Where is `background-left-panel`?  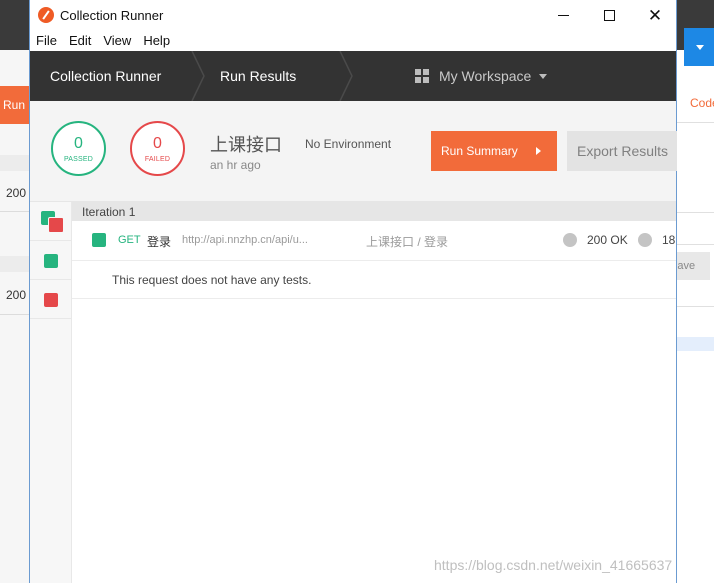 background-left-panel is located at coordinates (15, 316).